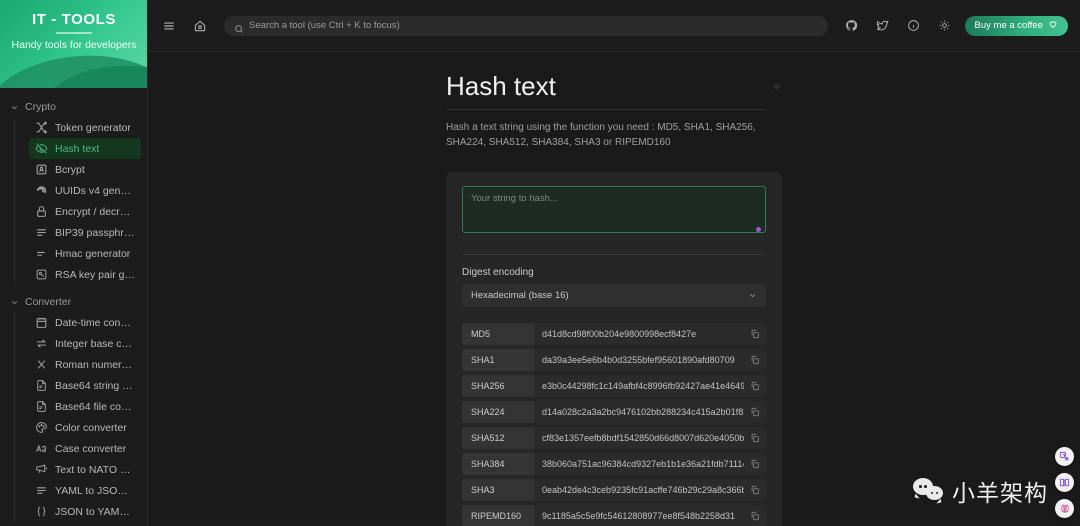  I want to click on id-card-icon, so click(41, 169).